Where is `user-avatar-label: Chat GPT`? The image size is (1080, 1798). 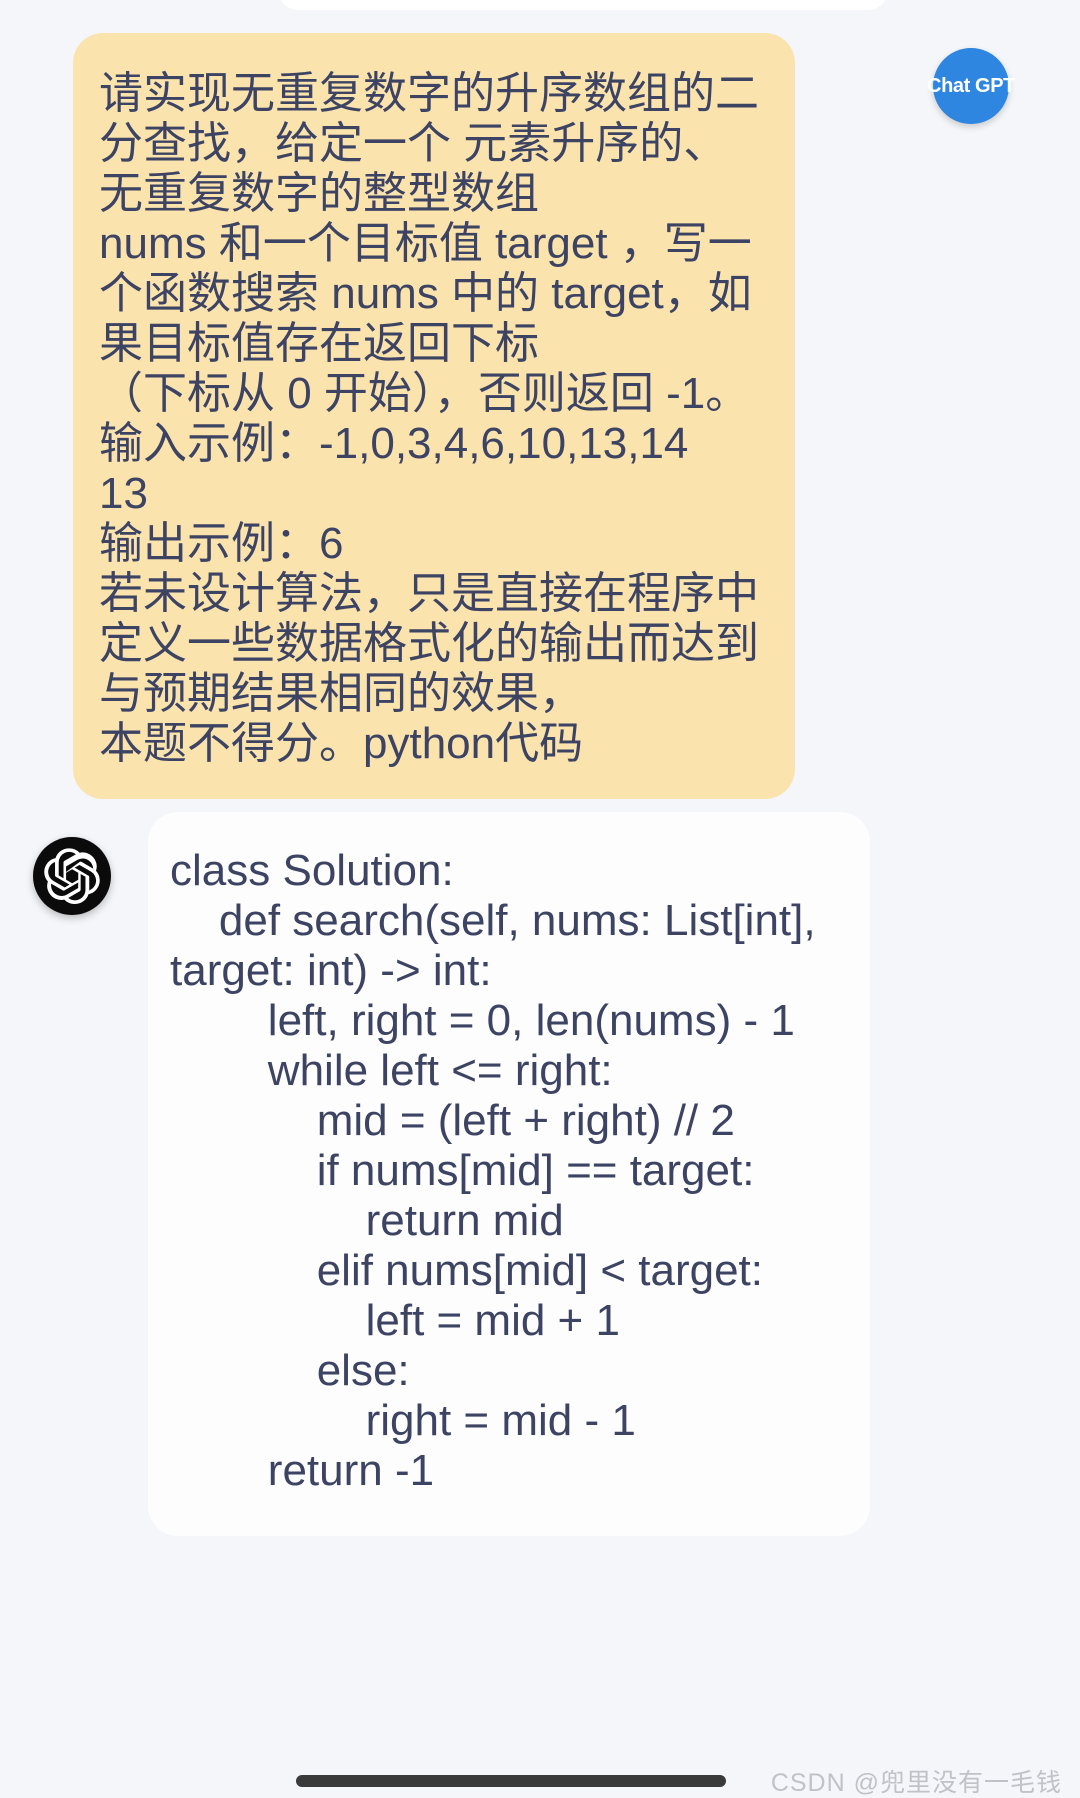
user-avatar-label: Chat GPT is located at coordinates (971, 85).